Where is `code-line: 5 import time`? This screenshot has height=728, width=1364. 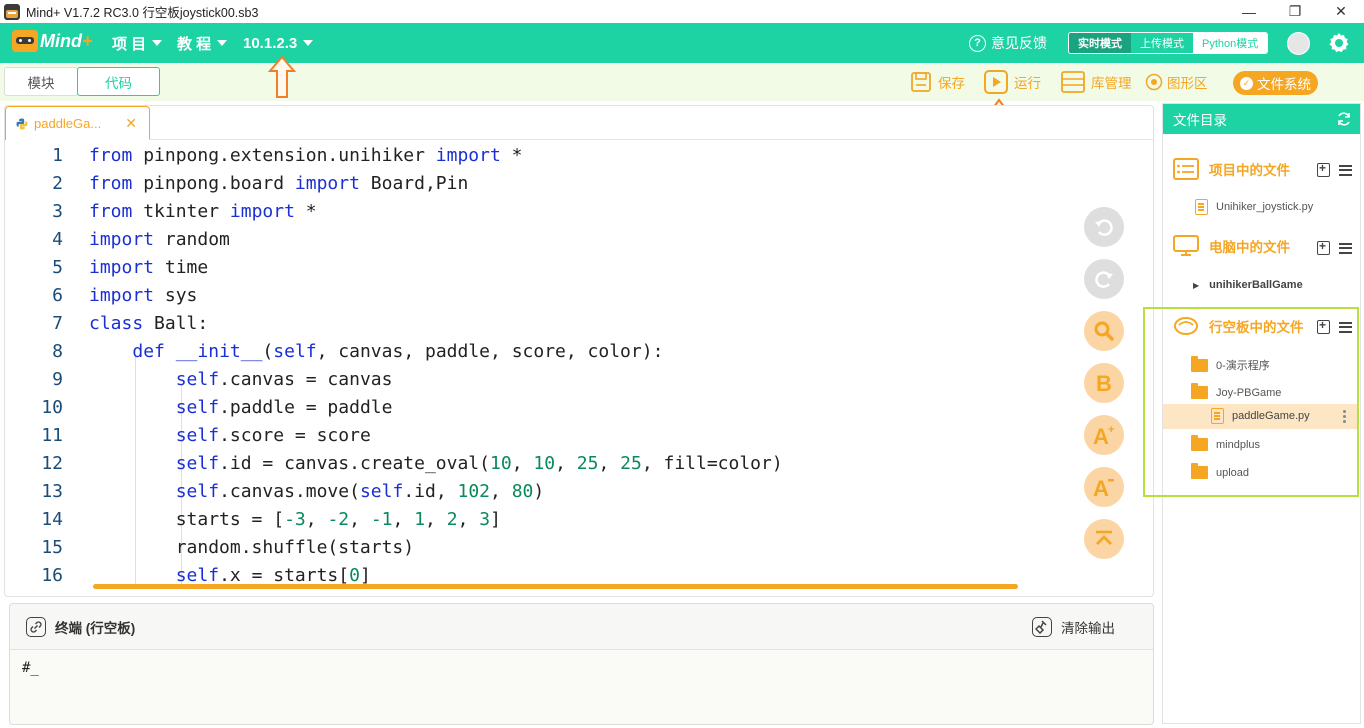
code-line: 5 import time is located at coordinates (555, 268).